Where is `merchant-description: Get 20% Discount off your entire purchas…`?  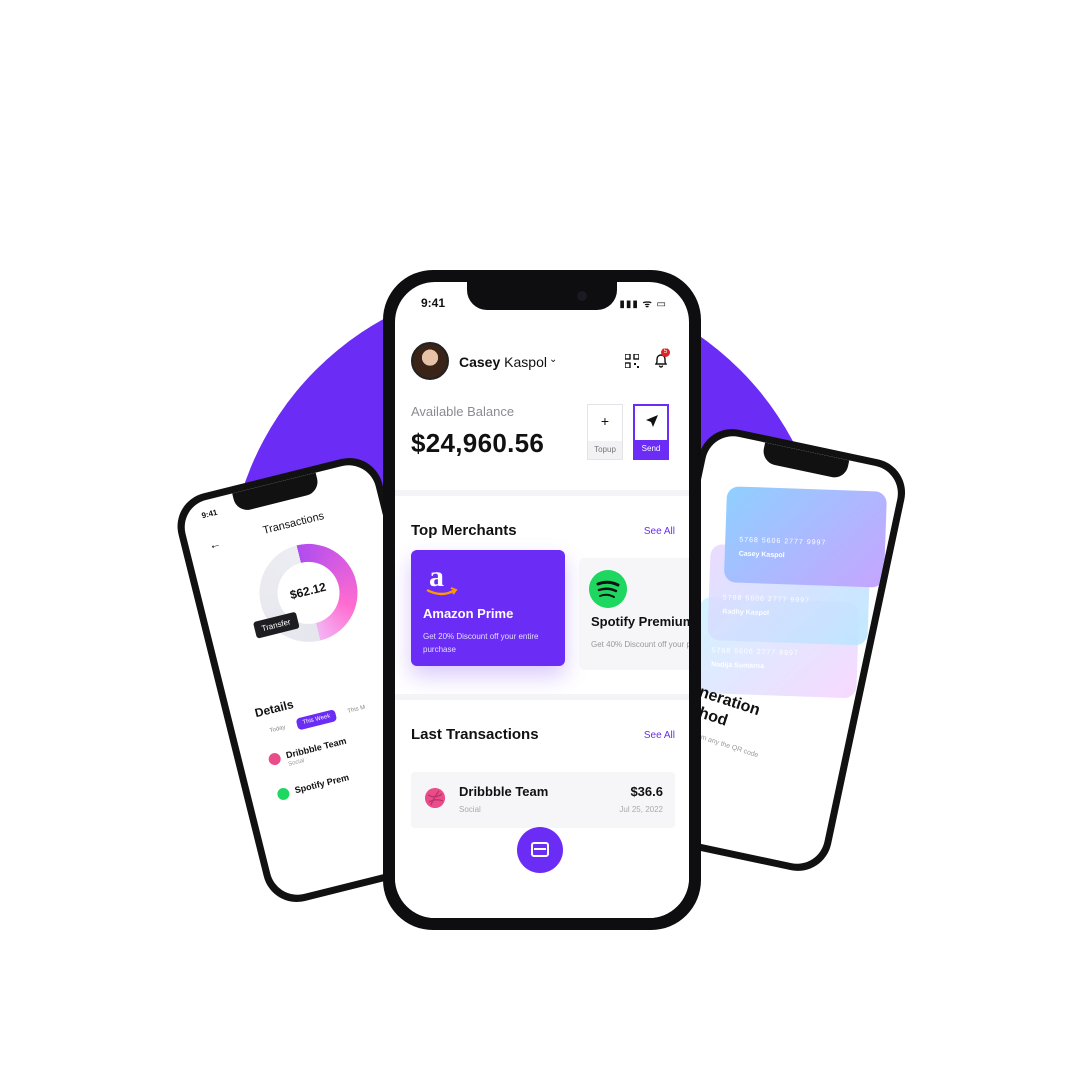
merchant-description: Get 20% Discount off your entire purchas… is located at coordinates (481, 643).